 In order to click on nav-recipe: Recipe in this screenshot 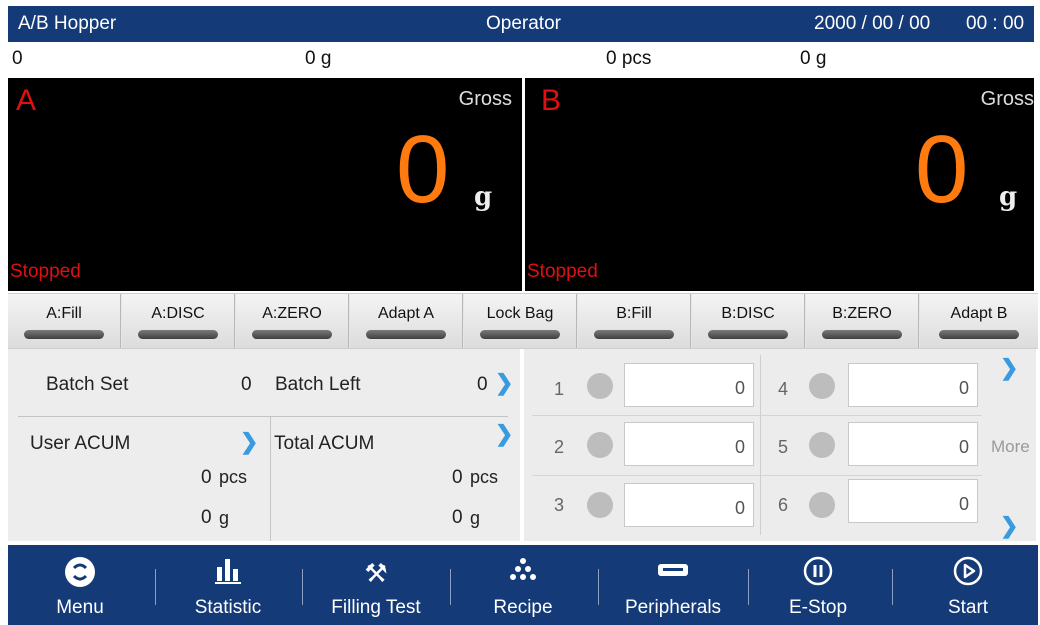, I will do `click(523, 585)`.